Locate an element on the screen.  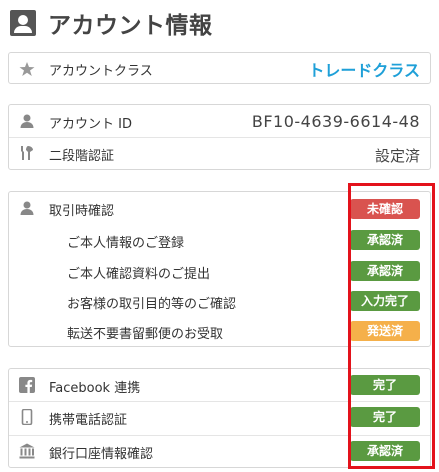
facebook-icon is located at coordinates (27, 385).